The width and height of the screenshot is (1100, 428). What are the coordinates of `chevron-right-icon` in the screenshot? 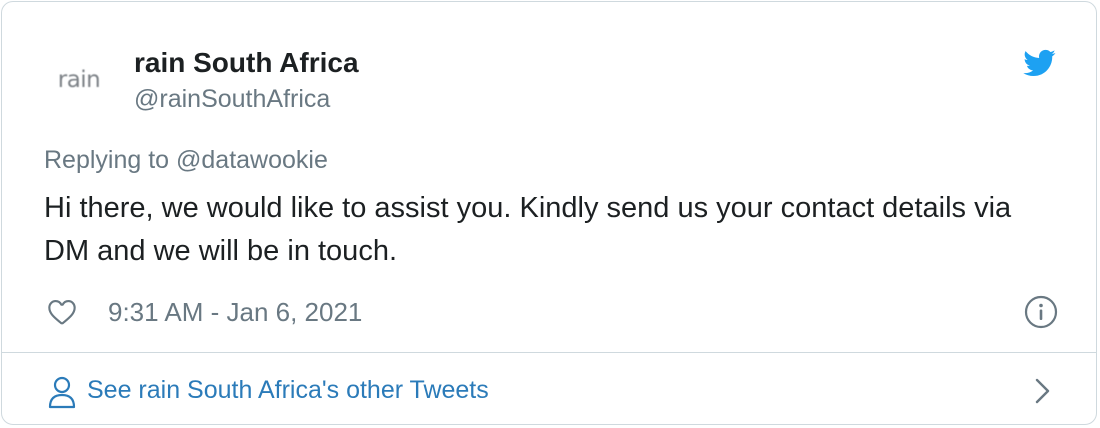 It's located at (1043, 391).